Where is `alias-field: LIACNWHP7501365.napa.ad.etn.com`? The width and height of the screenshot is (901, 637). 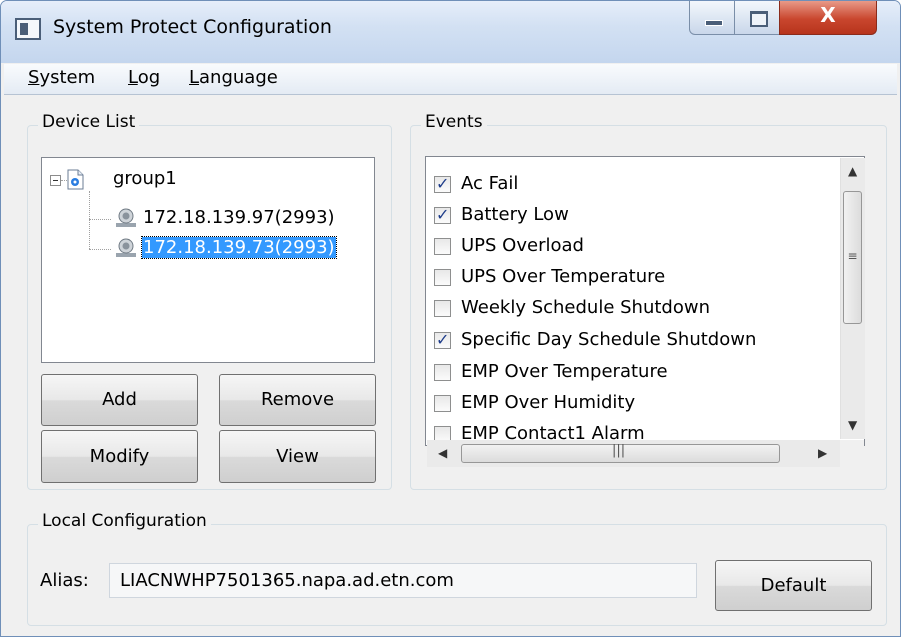 alias-field: LIACNWHP7501365.napa.ad.etn.com is located at coordinates (403, 580).